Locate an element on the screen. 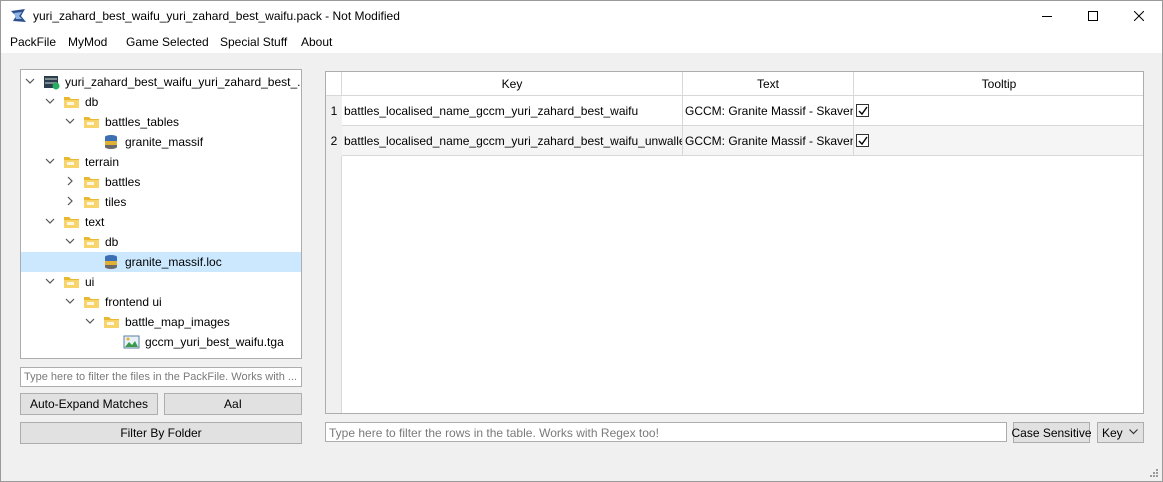  tree-item: granite_massif is located at coordinates (161, 142).